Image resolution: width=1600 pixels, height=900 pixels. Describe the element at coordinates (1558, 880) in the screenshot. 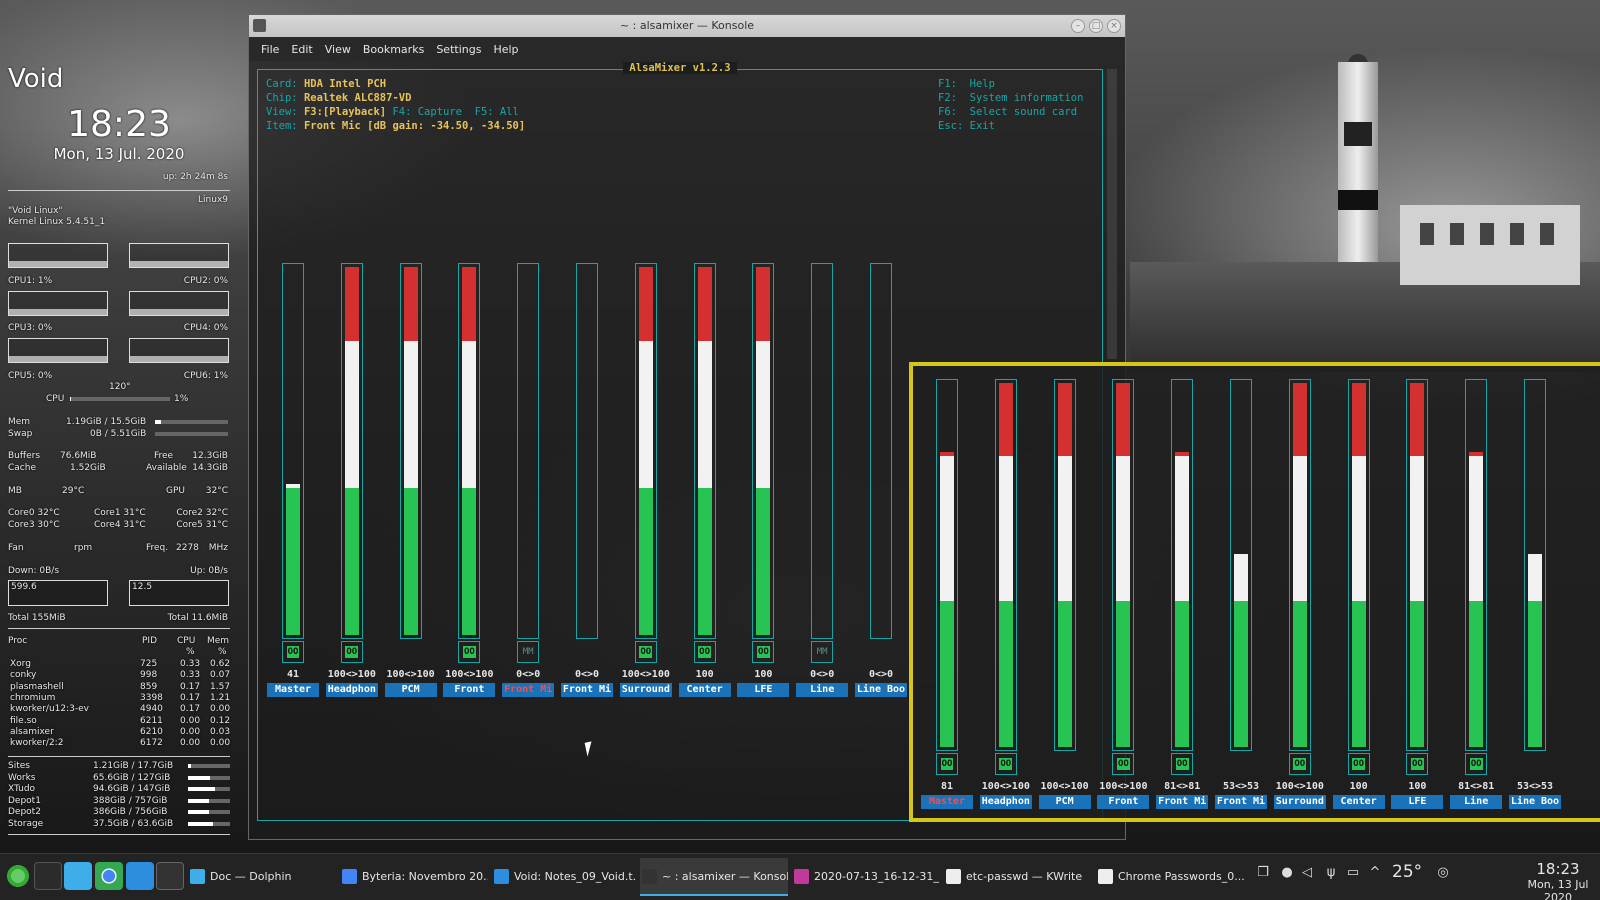

I see `taskbar-clock: 18:23 Mon, 13 Jul 2020` at that location.